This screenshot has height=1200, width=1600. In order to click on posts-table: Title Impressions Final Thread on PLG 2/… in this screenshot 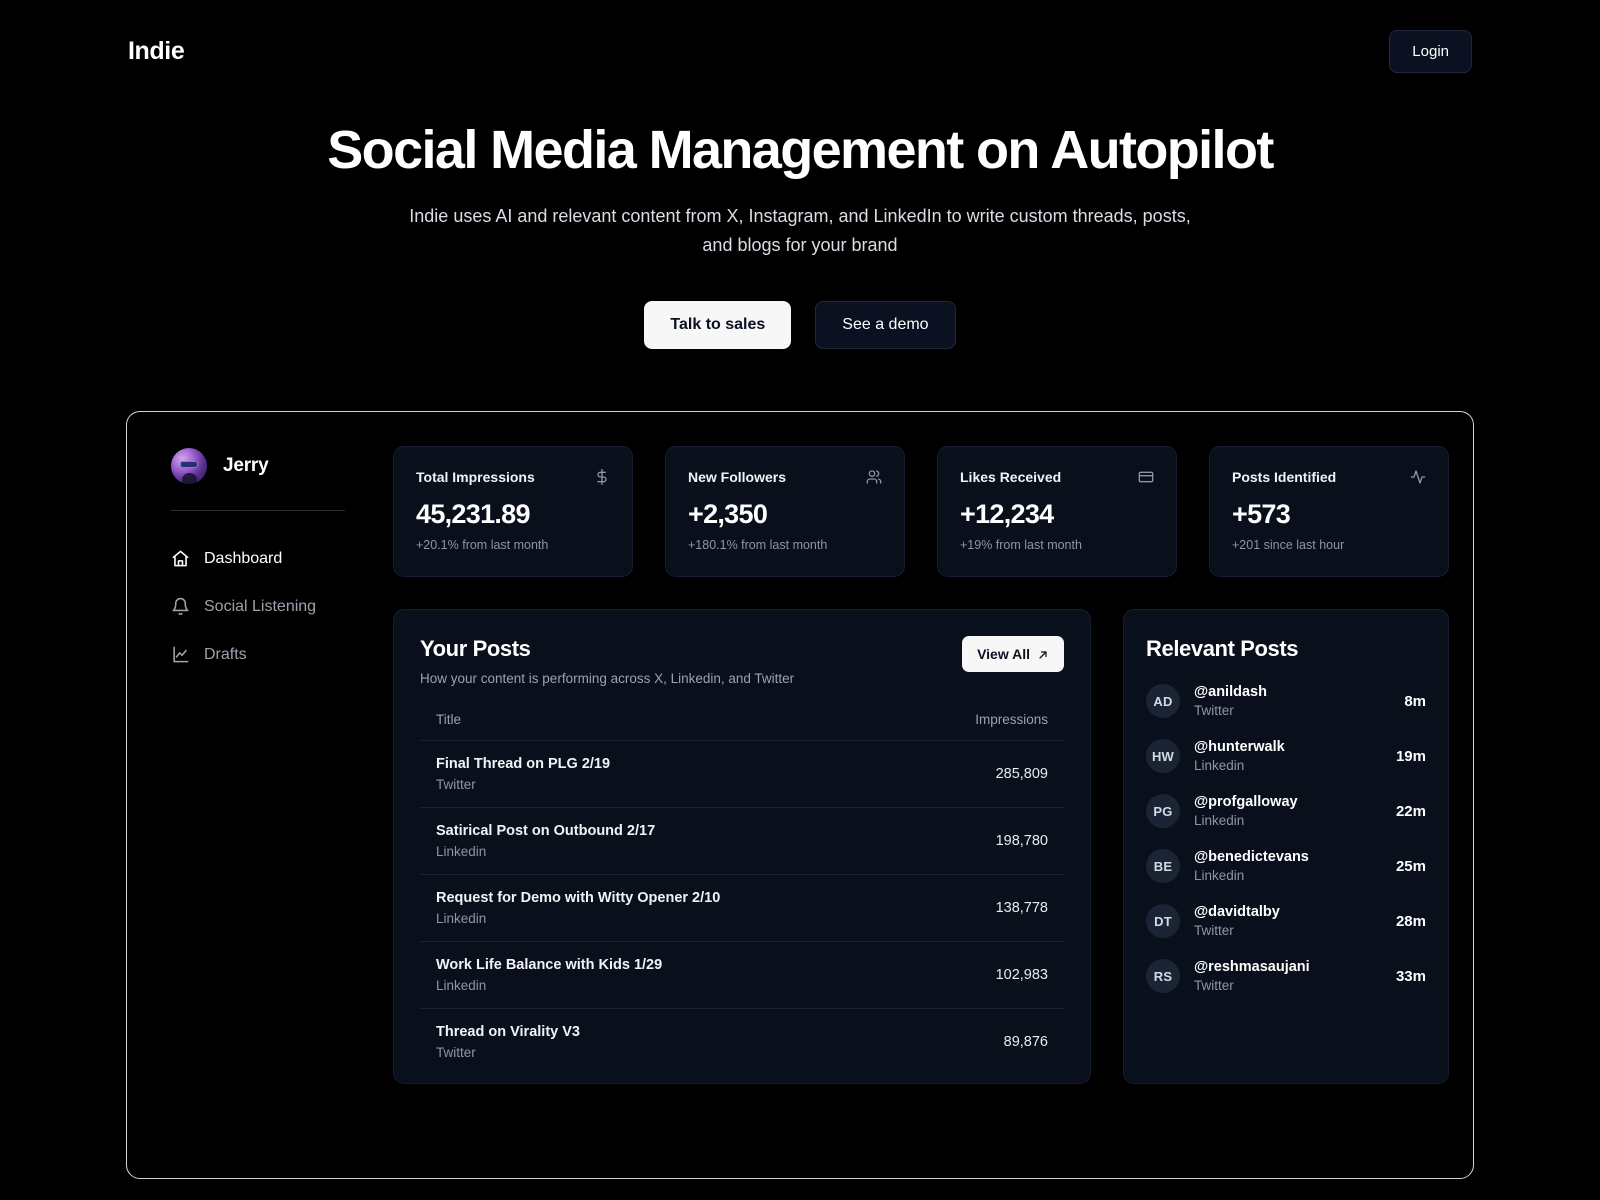, I will do `click(742, 893)`.